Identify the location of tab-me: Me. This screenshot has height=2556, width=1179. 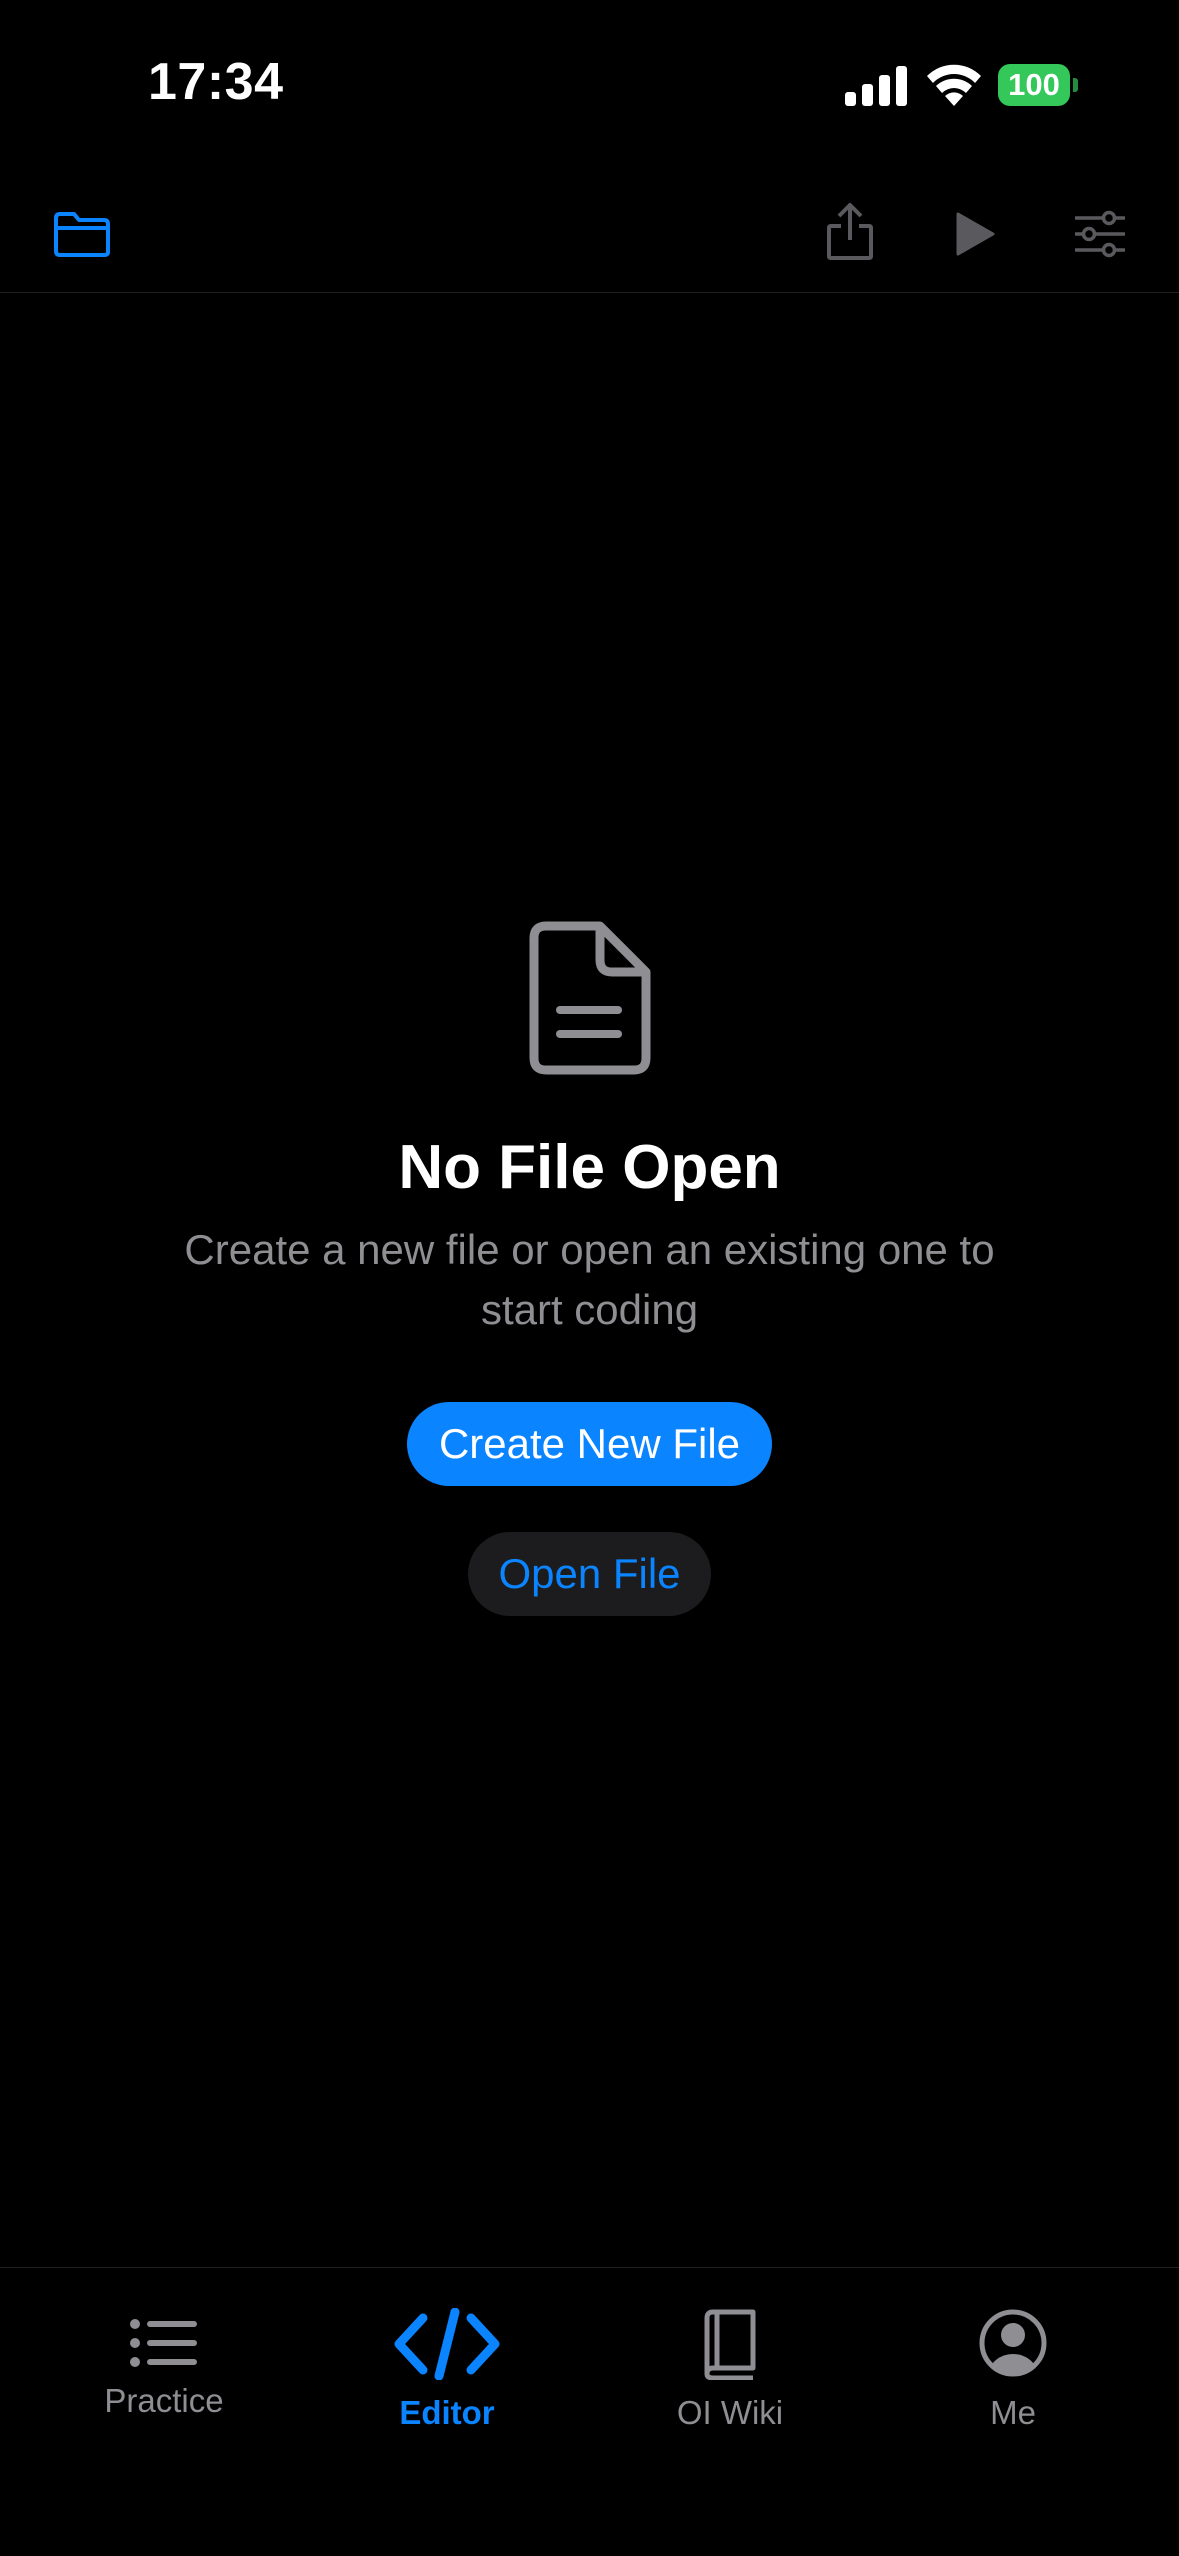
(1013, 2368).